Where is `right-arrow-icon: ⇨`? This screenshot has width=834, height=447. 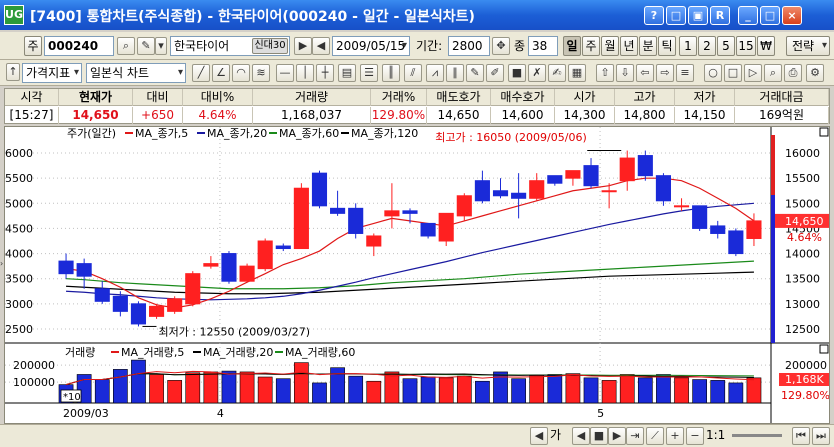 right-arrow-icon: ⇨ is located at coordinates (665, 73).